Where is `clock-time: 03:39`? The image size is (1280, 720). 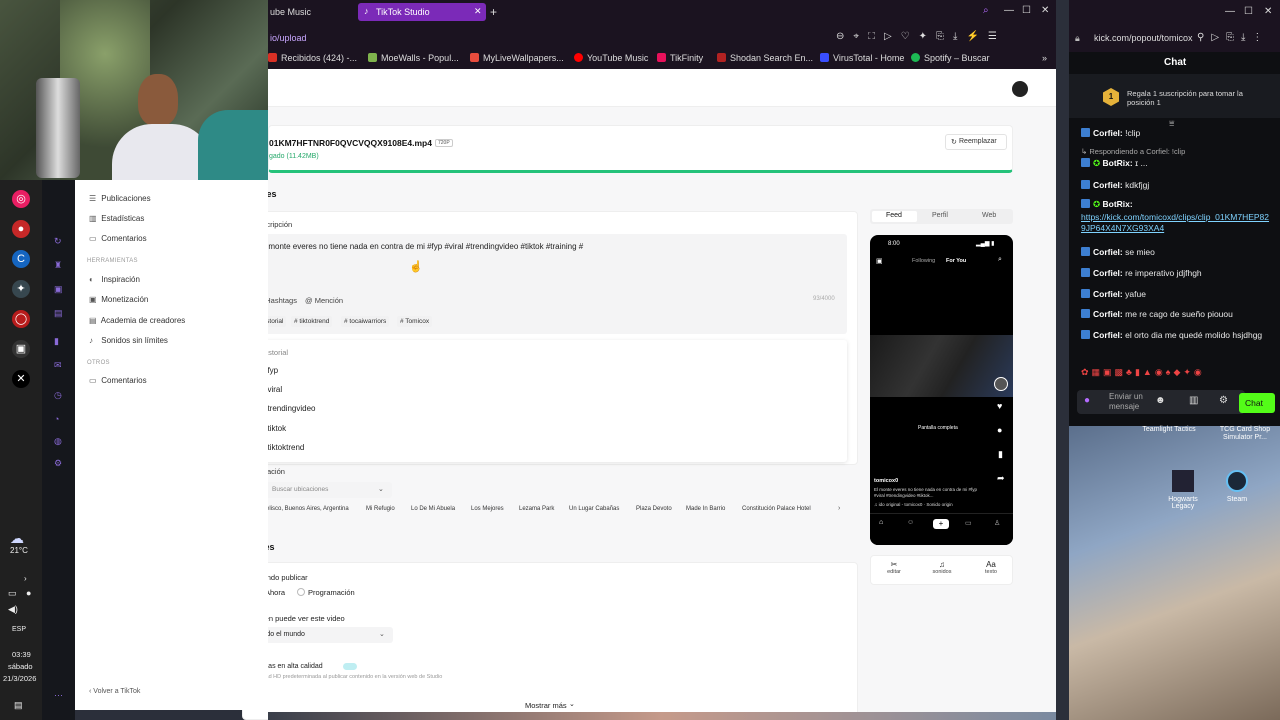
clock-time: 03:39 is located at coordinates (21, 654).